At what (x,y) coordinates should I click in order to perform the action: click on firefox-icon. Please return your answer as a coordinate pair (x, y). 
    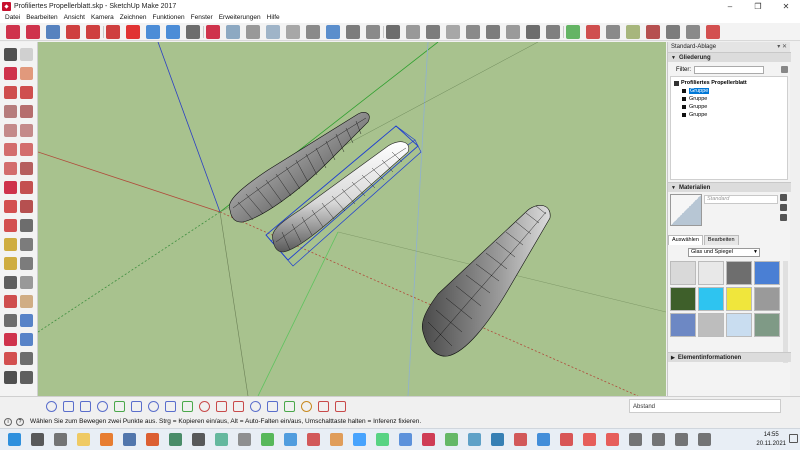
    Looking at the image, I should click on (106, 439).